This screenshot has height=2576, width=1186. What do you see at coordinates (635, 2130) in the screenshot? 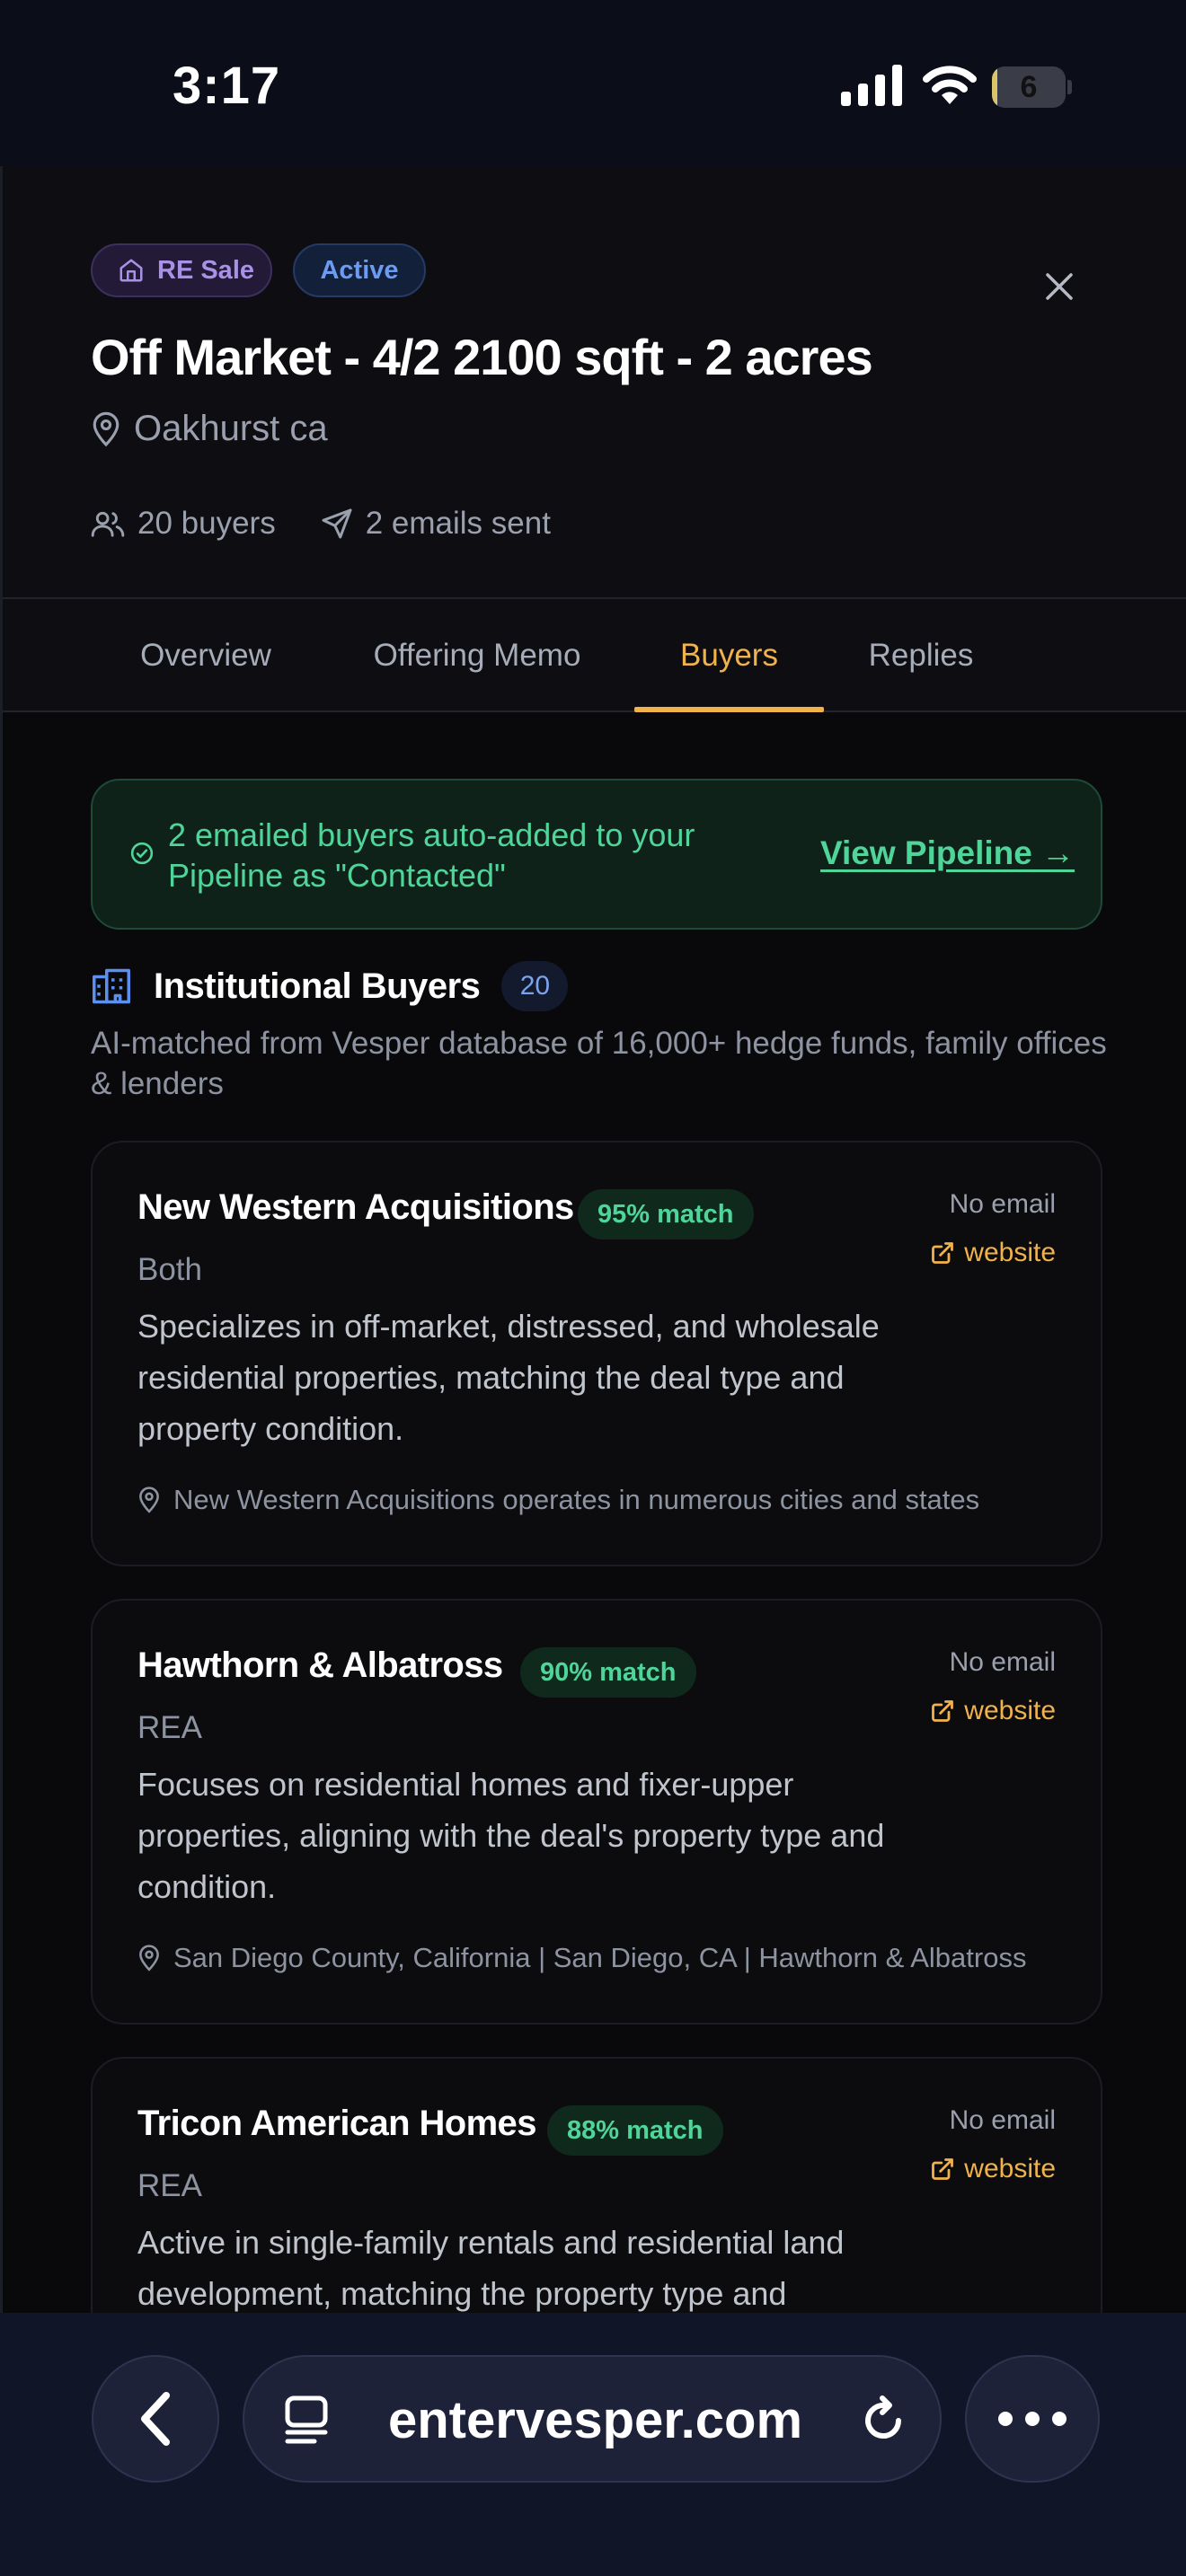
I see `match-badge: 88% match` at bounding box center [635, 2130].